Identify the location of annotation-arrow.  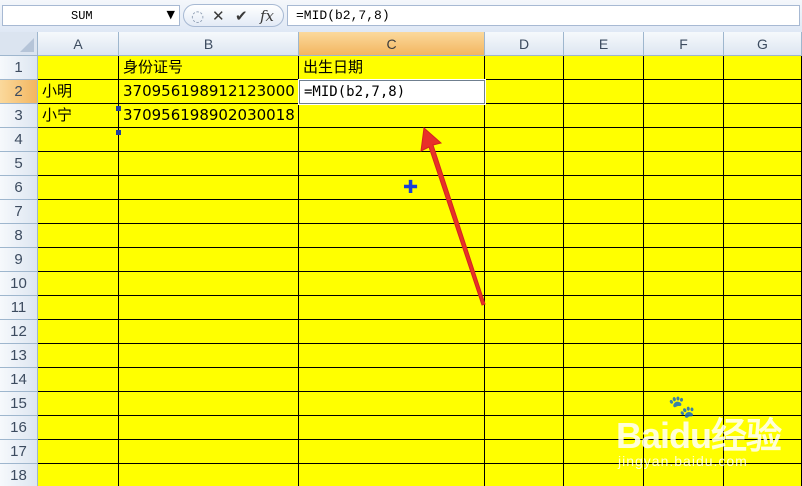
(453, 216).